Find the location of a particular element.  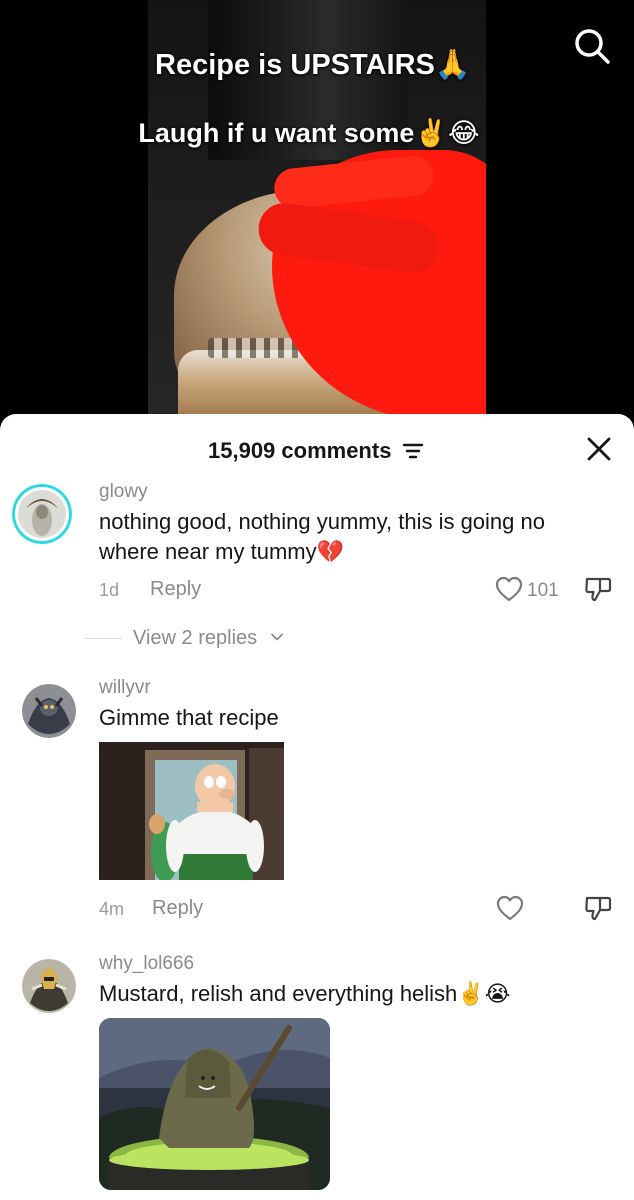

comment-username: why_lol666 is located at coordinates (146, 964).